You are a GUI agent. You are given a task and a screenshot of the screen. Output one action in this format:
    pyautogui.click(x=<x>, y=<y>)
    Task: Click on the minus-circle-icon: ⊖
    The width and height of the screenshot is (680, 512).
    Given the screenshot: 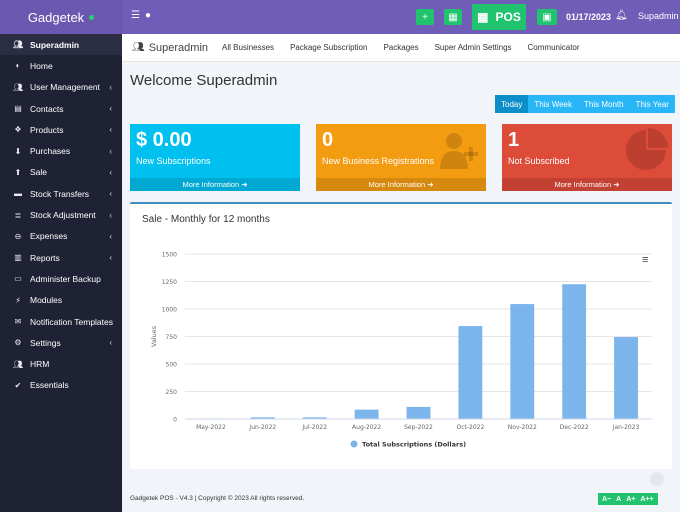 What is the action you would take?
    pyautogui.click(x=18, y=236)
    